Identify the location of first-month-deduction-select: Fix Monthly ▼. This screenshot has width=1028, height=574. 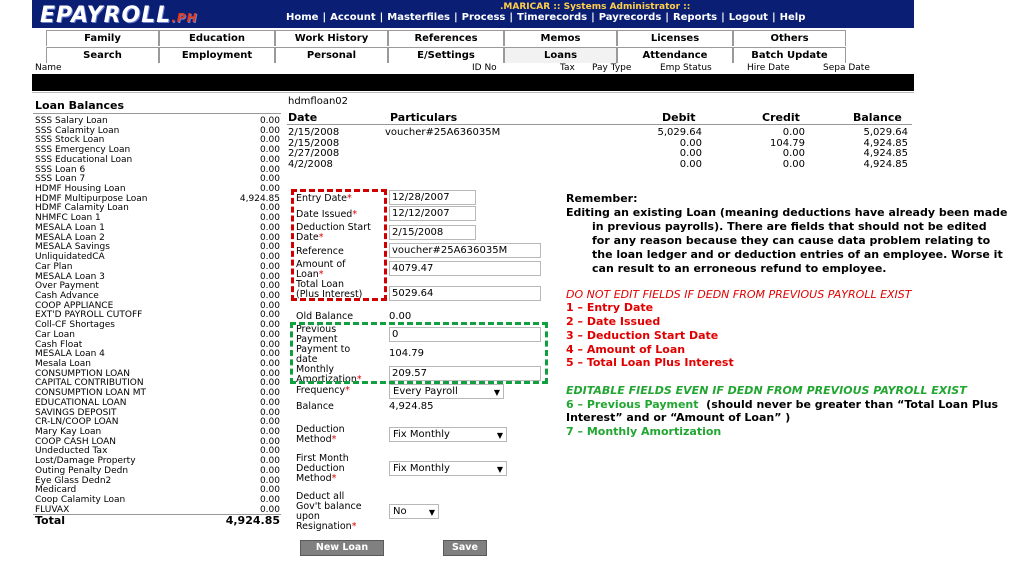
(448, 468).